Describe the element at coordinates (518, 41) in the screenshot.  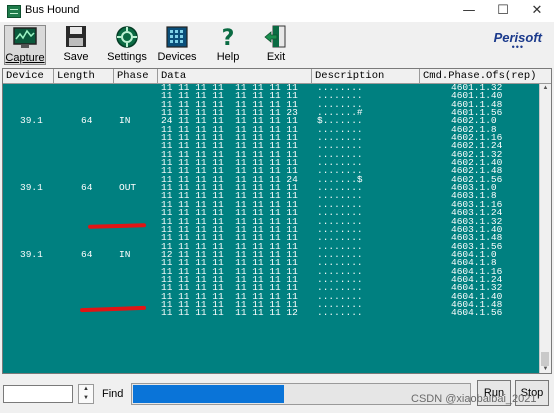
I see `perisoft-logo: Perisoft •••` at that location.